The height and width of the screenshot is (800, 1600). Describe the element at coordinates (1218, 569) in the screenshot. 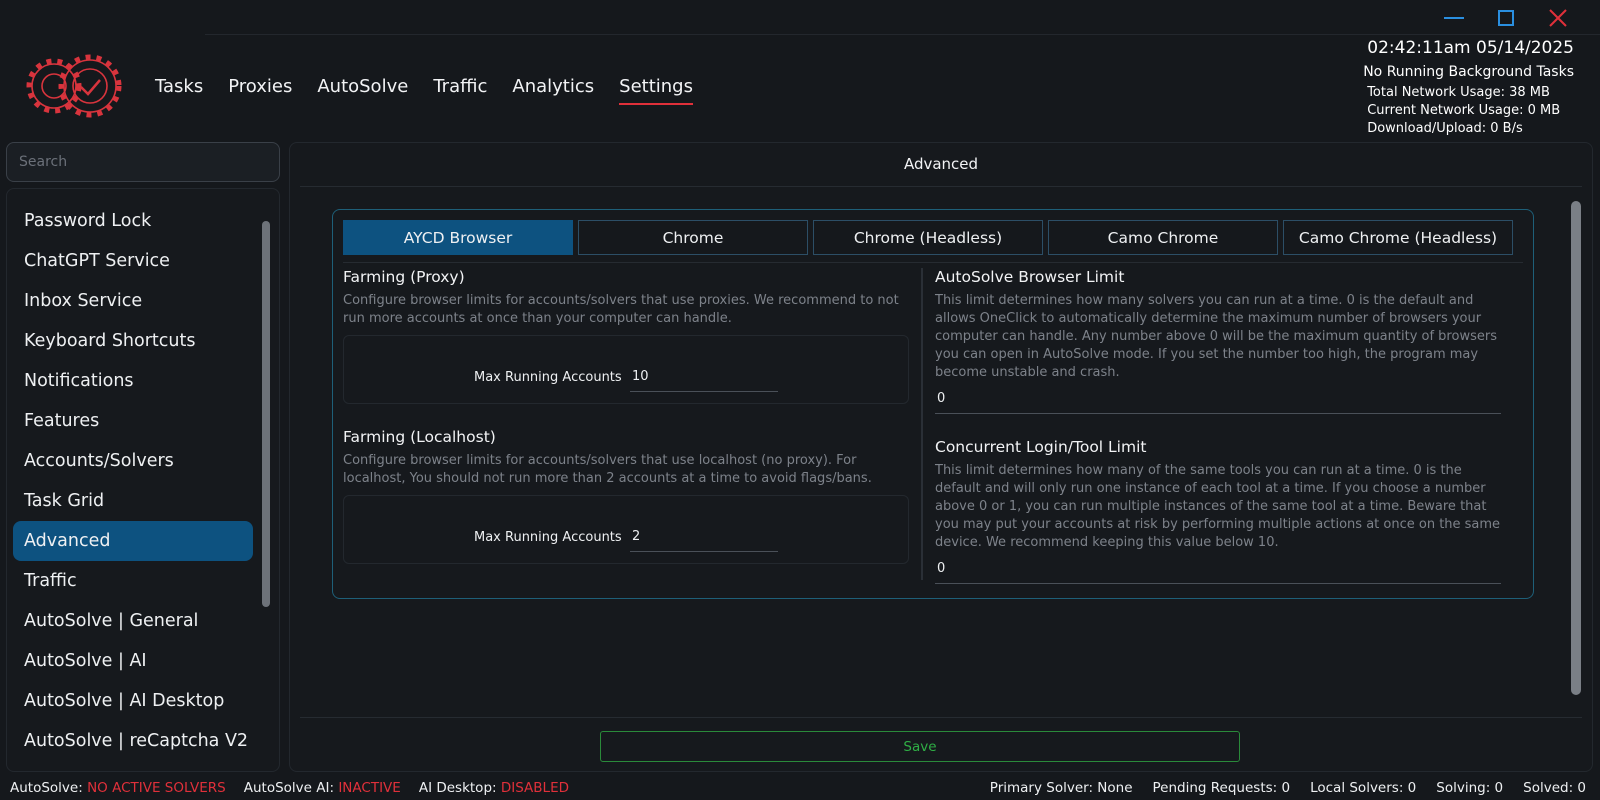

I see `concurrent-login-tool-limit-input` at that location.